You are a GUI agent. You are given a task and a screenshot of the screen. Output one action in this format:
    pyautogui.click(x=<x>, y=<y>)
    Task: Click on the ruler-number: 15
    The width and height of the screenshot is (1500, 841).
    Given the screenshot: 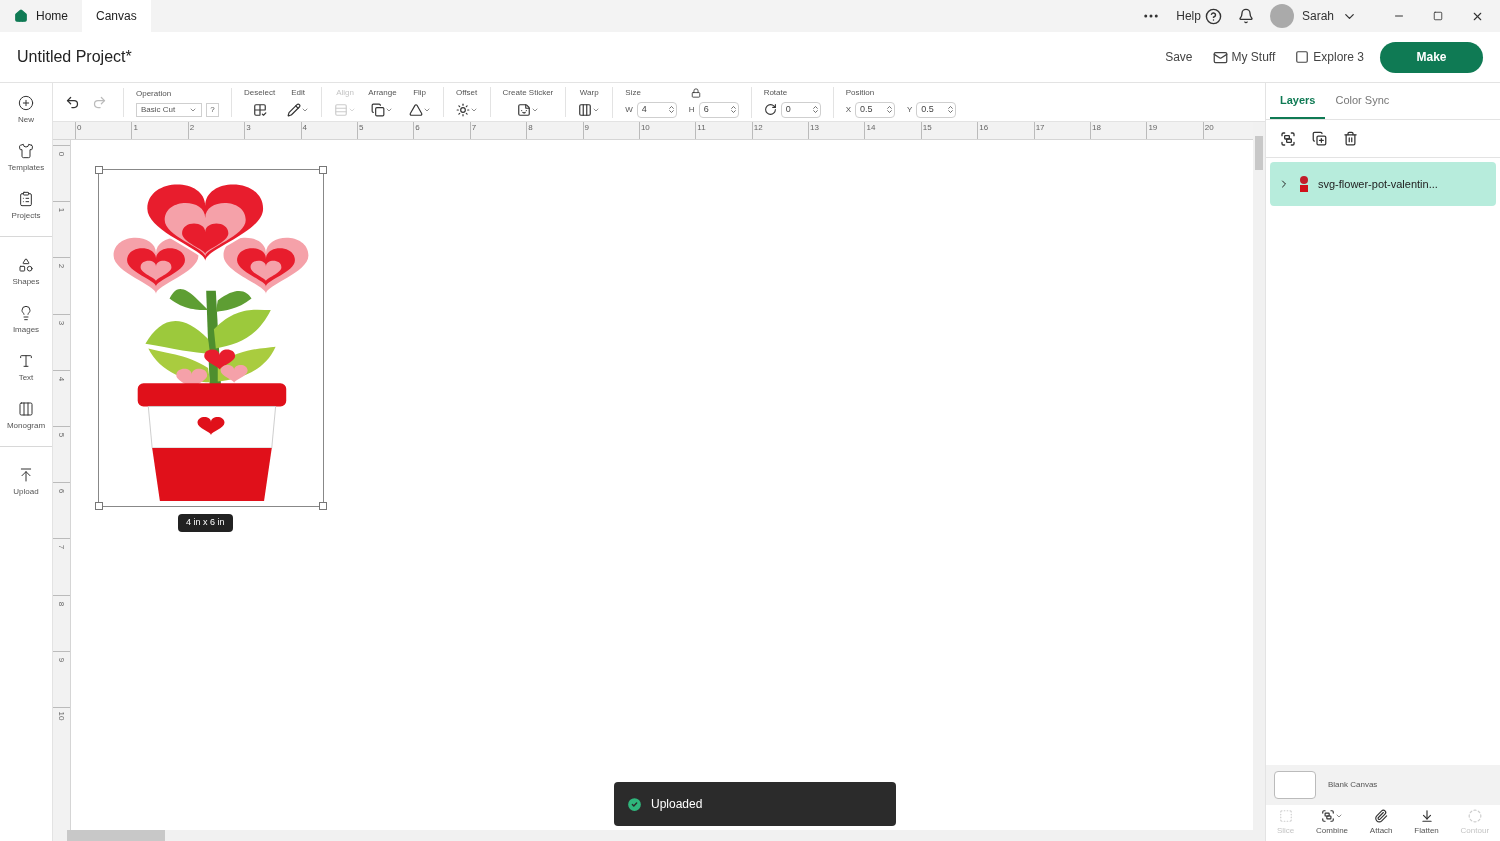 What is the action you would take?
    pyautogui.click(x=927, y=127)
    